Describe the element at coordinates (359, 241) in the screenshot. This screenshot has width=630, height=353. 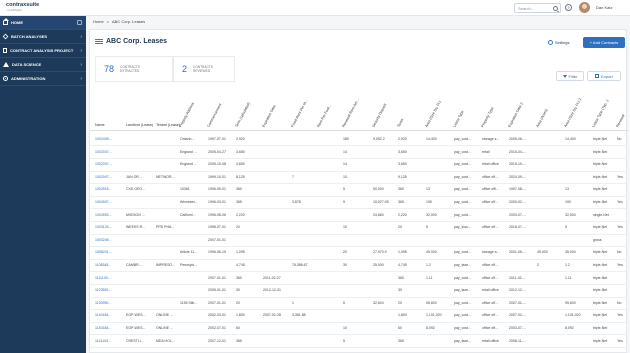
I see `table-row: 1003245... 2007-01-01 gross` at that location.